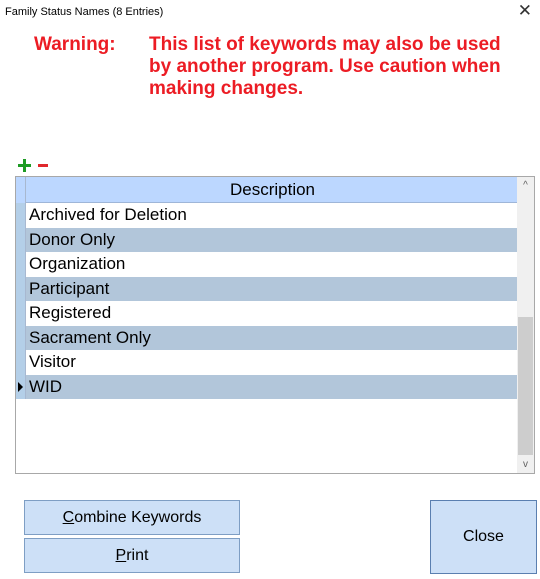  Describe the element at coordinates (272, 313) in the screenshot. I see `description-cell: Registered` at that location.